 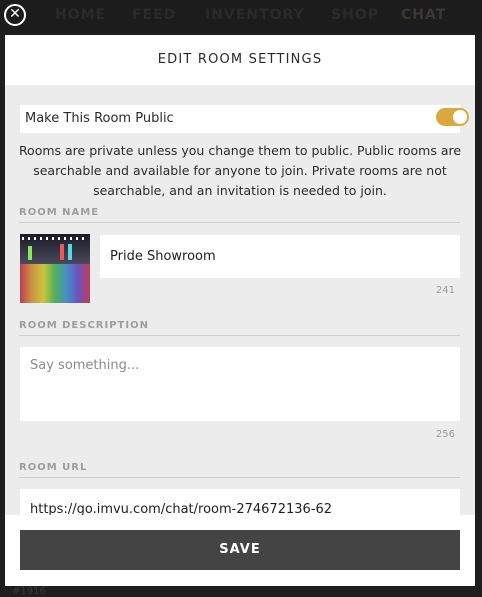 What do you see at coordinates (460, 117) in the screenshot?
I see `toggle-knob` at bounding box center [460, 117].